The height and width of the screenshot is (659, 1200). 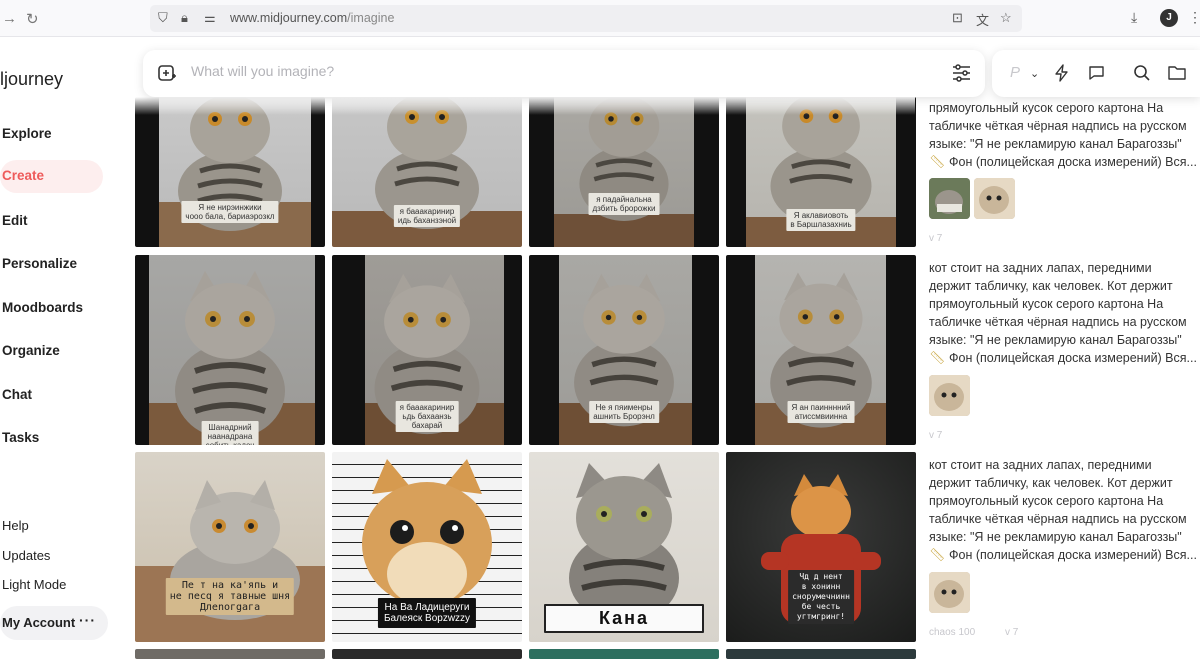 I want to click on address-bar: ⛉ 🔒︎ ⚌ www.midjourney.com/imagine ⊡ 文 ☆, so click(x=586, y=18).